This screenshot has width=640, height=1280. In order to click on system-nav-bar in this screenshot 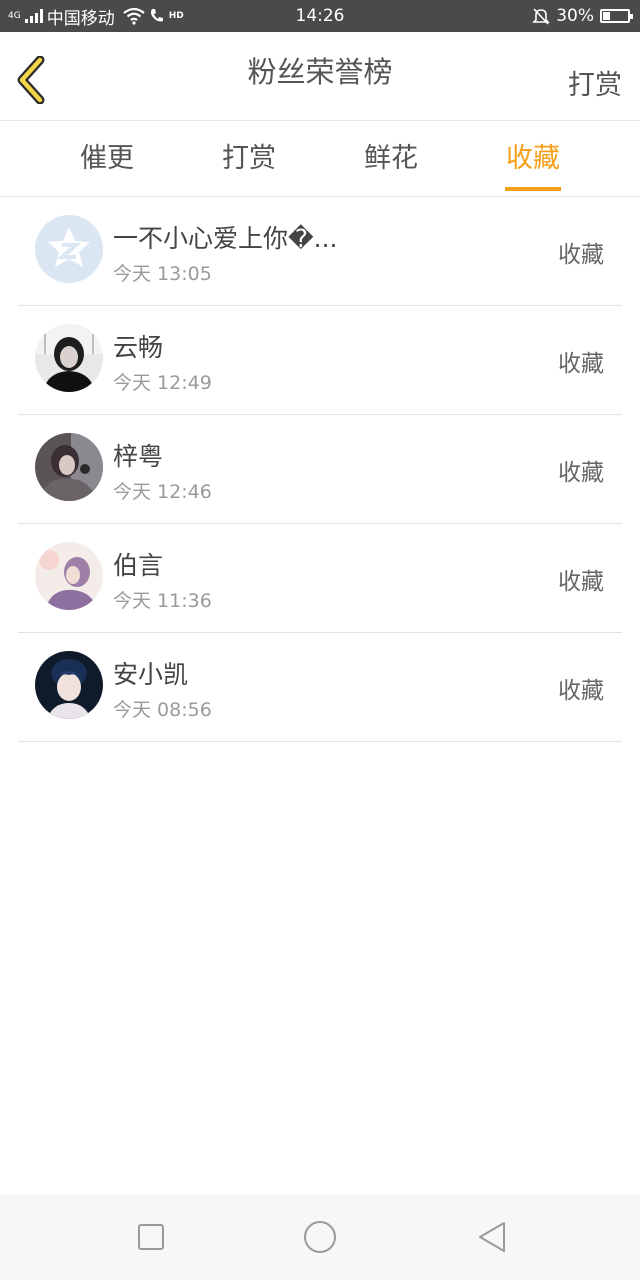, I will do `click(320, 1237)`.